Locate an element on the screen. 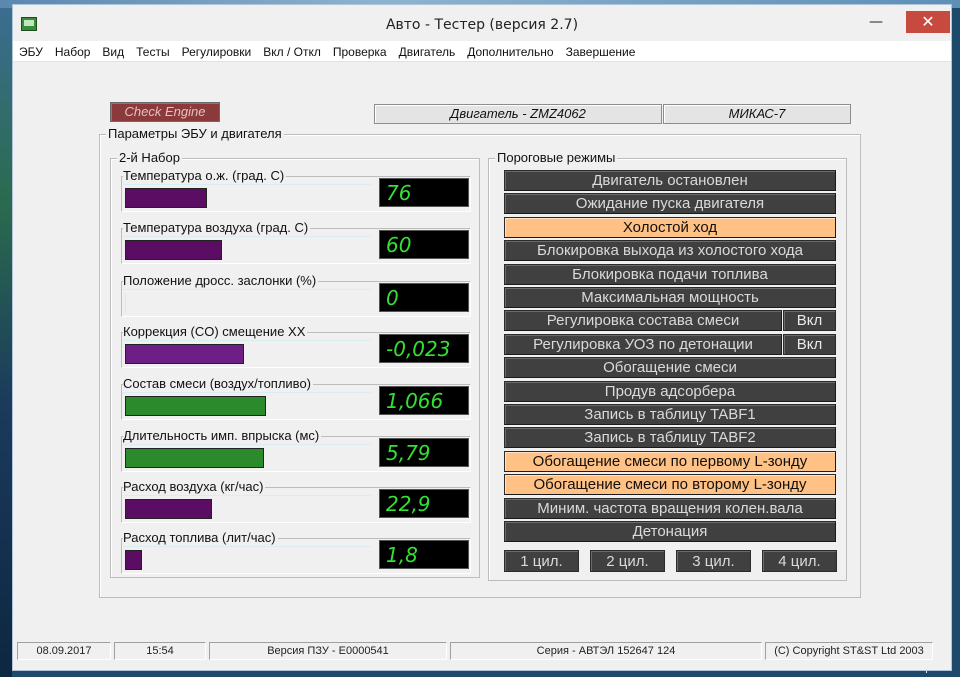 The width and height of the screenshot is (960, 677). param-value: 1,8 is located at coordinates (424, 554).